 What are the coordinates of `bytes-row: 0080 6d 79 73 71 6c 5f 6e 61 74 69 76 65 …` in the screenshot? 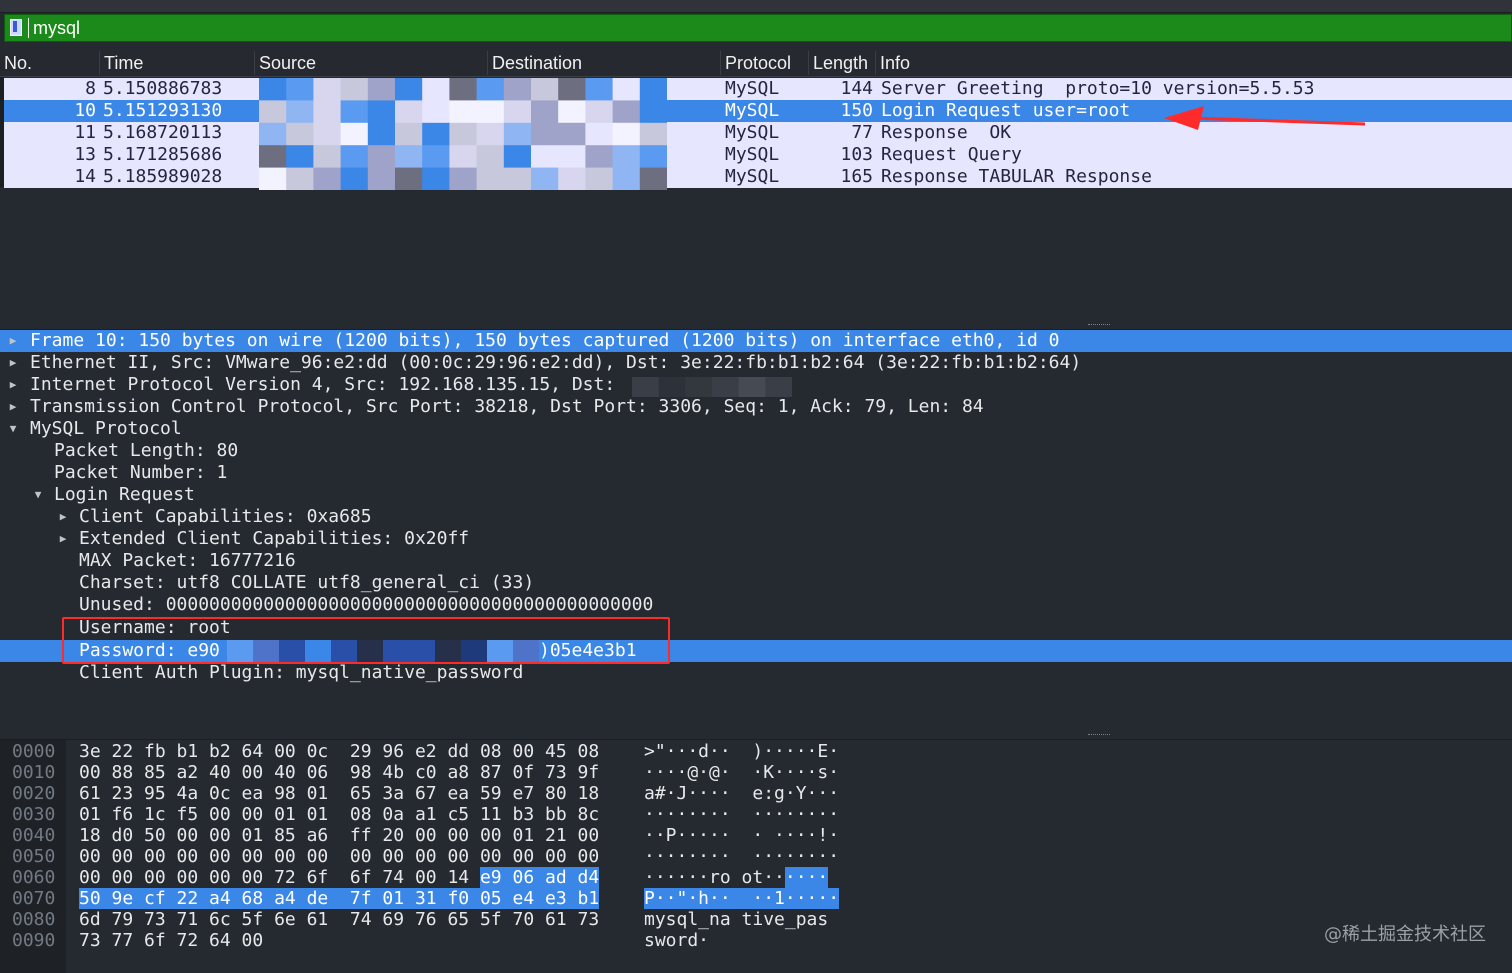 It's located at (756, 919).